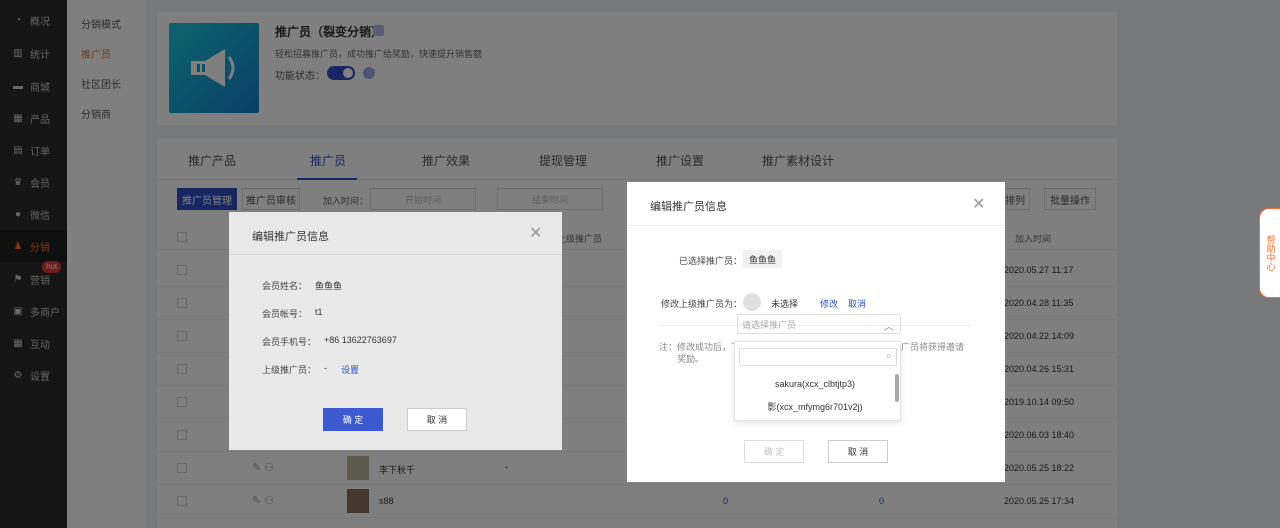 This screenshot has width=1280, height=528. I want to click on parent-value: -, so click(325, 368).